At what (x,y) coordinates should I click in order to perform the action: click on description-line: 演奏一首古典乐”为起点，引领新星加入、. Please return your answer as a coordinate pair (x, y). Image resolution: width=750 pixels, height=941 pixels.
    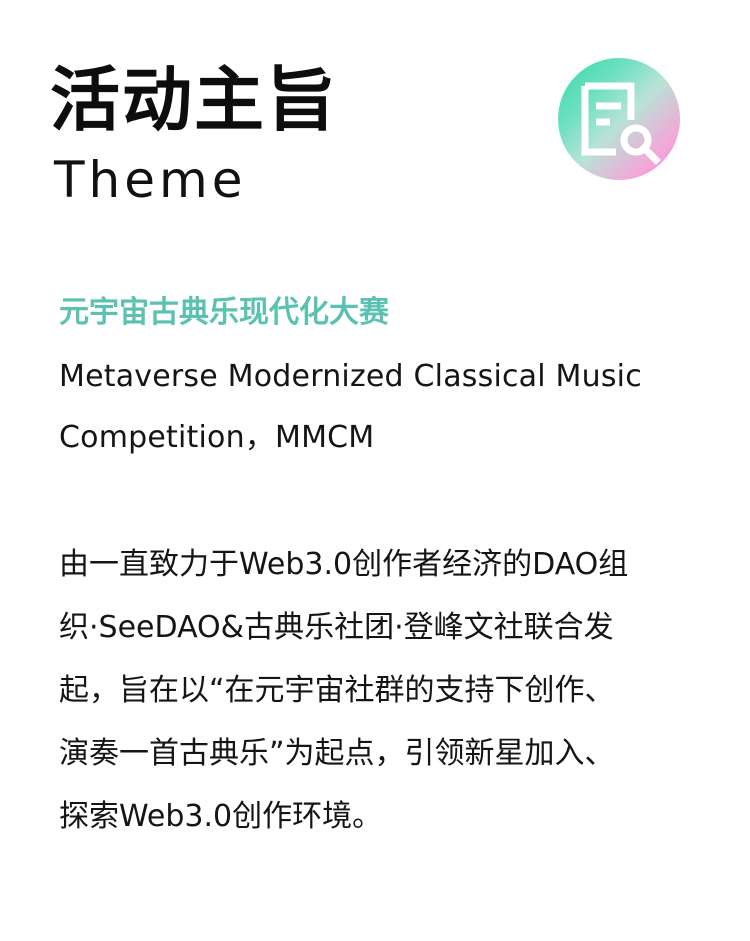
    Looking at the image, I should click on (337, 753).